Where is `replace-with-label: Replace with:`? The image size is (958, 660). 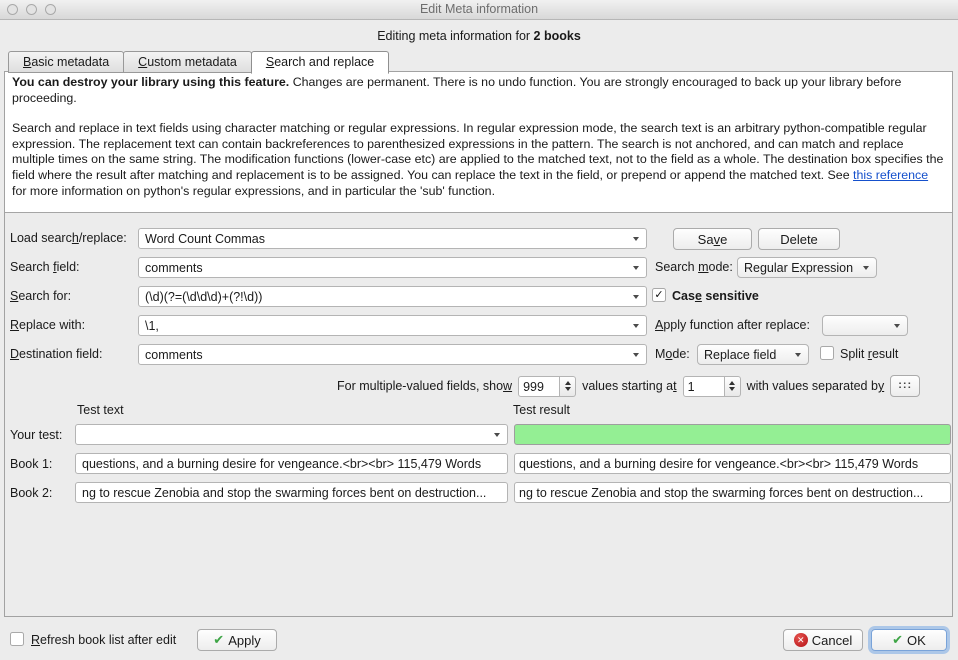 replace-with-label: Replace with: is located at coordinates (48, 325).